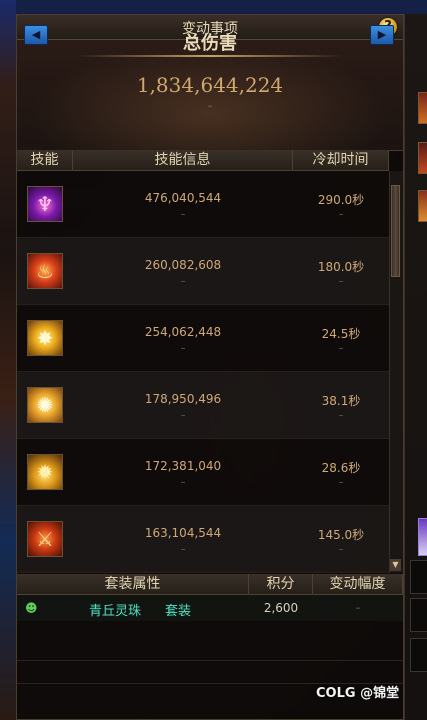 The width and height of the screenshot is (427, 720). What do you see at coordinates (358, 607) in the screenshot?
I see `set-change: –` at bounding box center [358, 607].